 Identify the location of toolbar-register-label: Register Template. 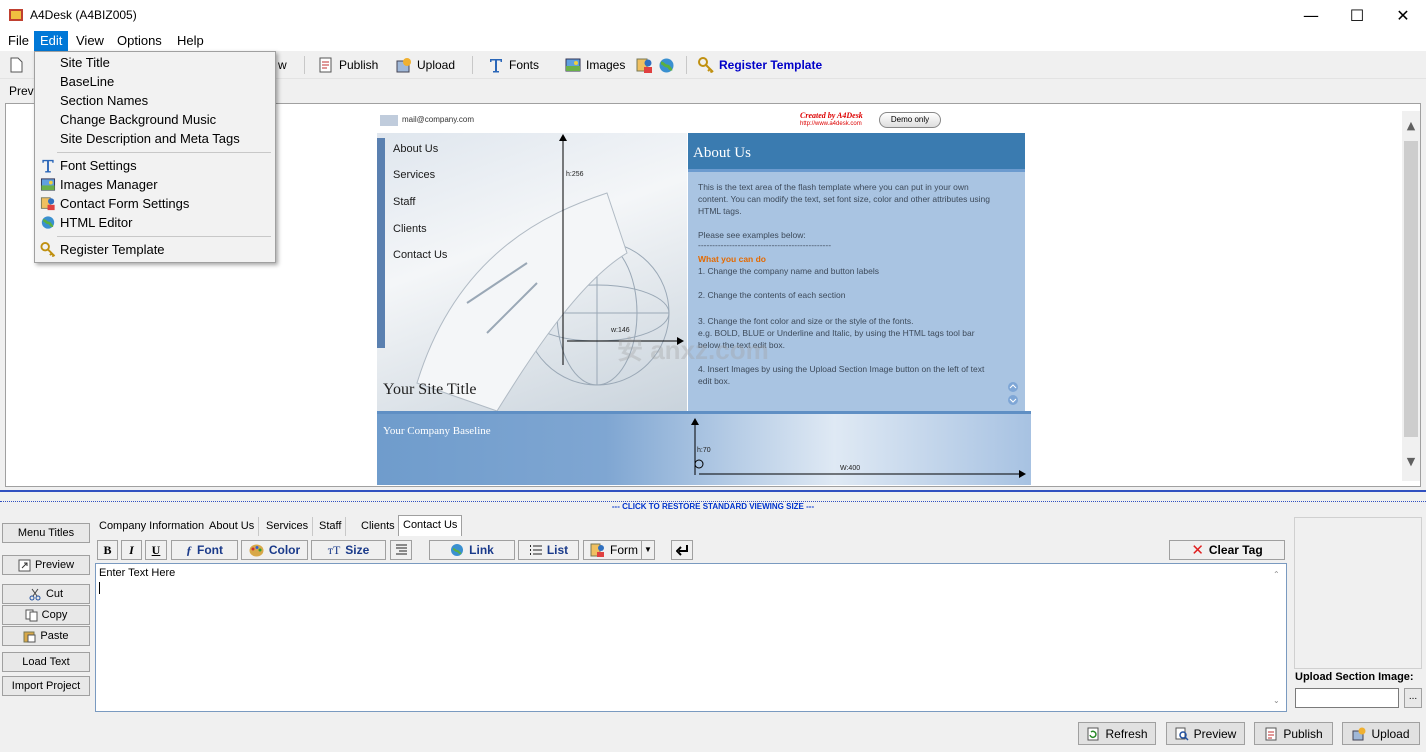
(771, 65).